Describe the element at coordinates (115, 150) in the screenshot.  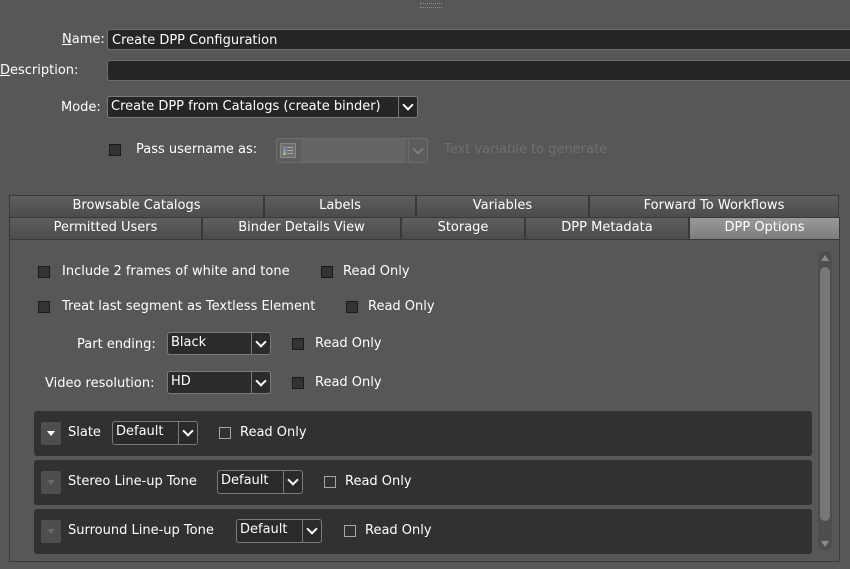
I see `pass-username-checkbox` at that location.